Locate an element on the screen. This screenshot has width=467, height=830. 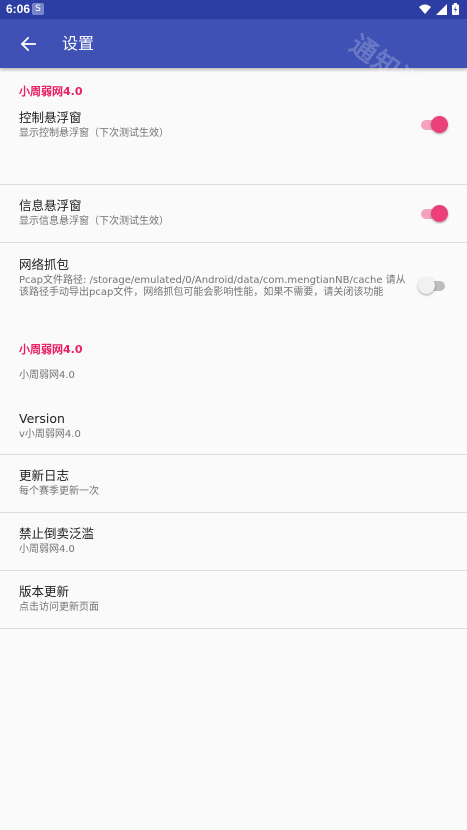
pref-control-overlay: 控制悬浮窗 显示控制悬浮窗（下次测试生效） is located at coordinates (233, 141).